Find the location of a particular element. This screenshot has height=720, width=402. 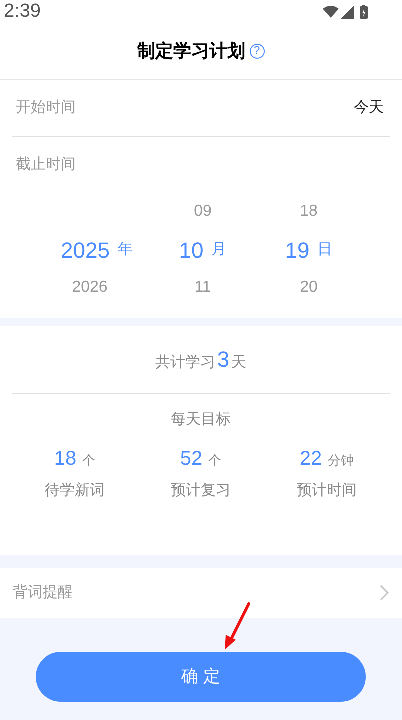

start-time-value: 今天 is located at coordinates (369, 108).